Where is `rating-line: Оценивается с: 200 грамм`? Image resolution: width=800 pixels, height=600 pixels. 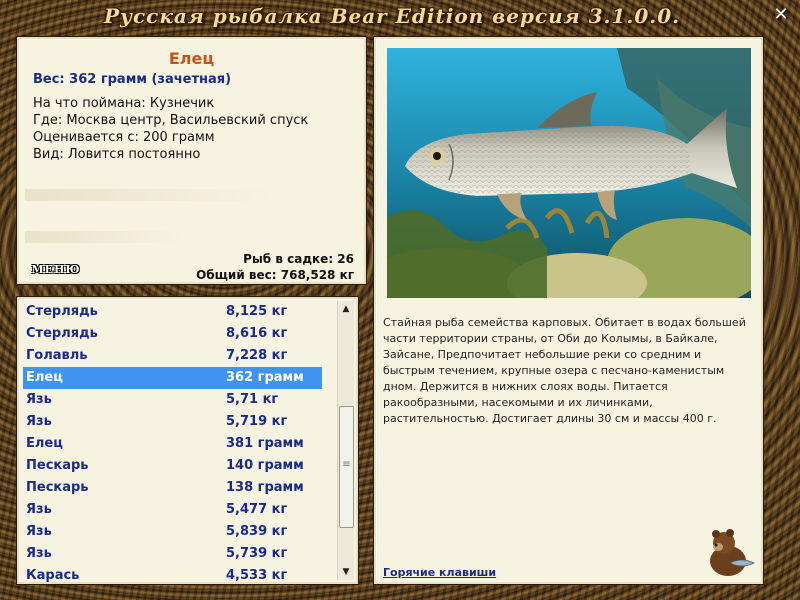
rating-line: Оценивается с: 200 грамм is located at coordinates (124, 137).